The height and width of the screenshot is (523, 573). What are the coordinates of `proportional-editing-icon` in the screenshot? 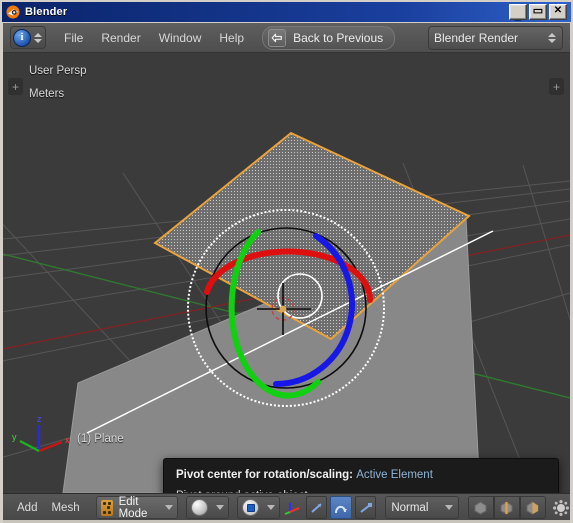 It's located at (561, 507).